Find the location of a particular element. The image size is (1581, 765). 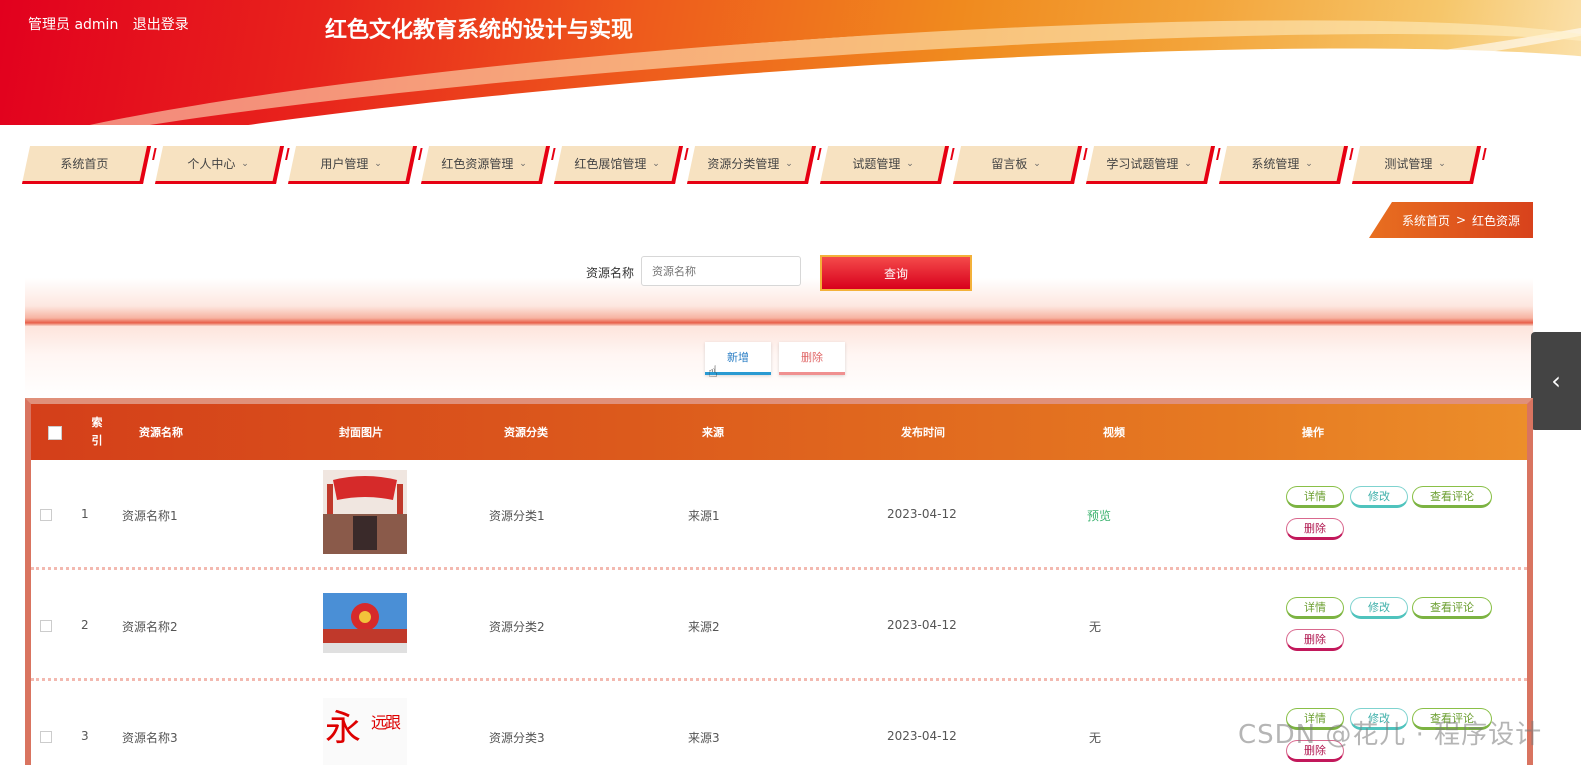

select-all-checkbox is located at coordinates (55, 433).